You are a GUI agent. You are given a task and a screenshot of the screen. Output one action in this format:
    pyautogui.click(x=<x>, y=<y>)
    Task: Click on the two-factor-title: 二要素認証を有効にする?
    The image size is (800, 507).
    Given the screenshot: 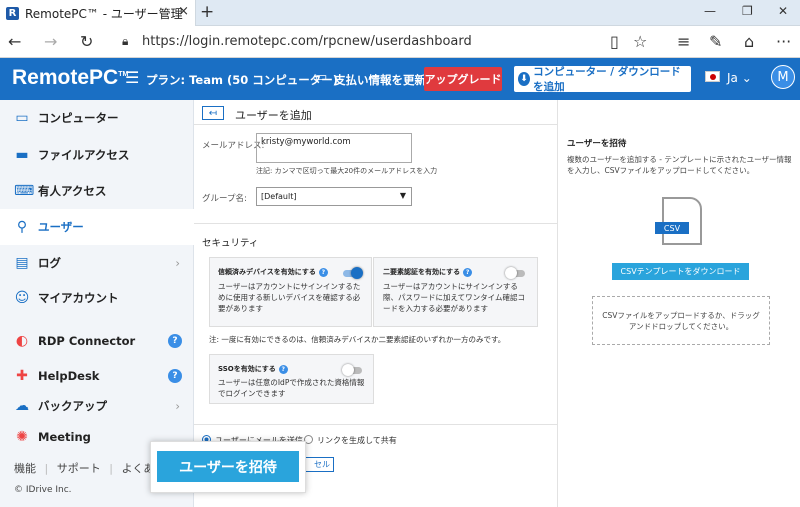 What is the action you would take?
    pyautogui.click(x=428, y=272)
    